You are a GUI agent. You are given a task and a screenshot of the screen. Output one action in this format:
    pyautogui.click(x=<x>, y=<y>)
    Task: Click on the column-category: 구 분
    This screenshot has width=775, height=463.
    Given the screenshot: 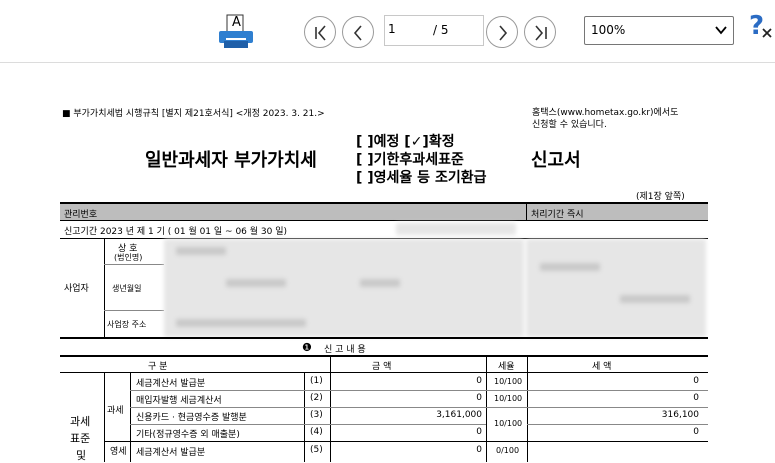 What is the action you would take?
    pyautogui.click(x=158, y=367)
    